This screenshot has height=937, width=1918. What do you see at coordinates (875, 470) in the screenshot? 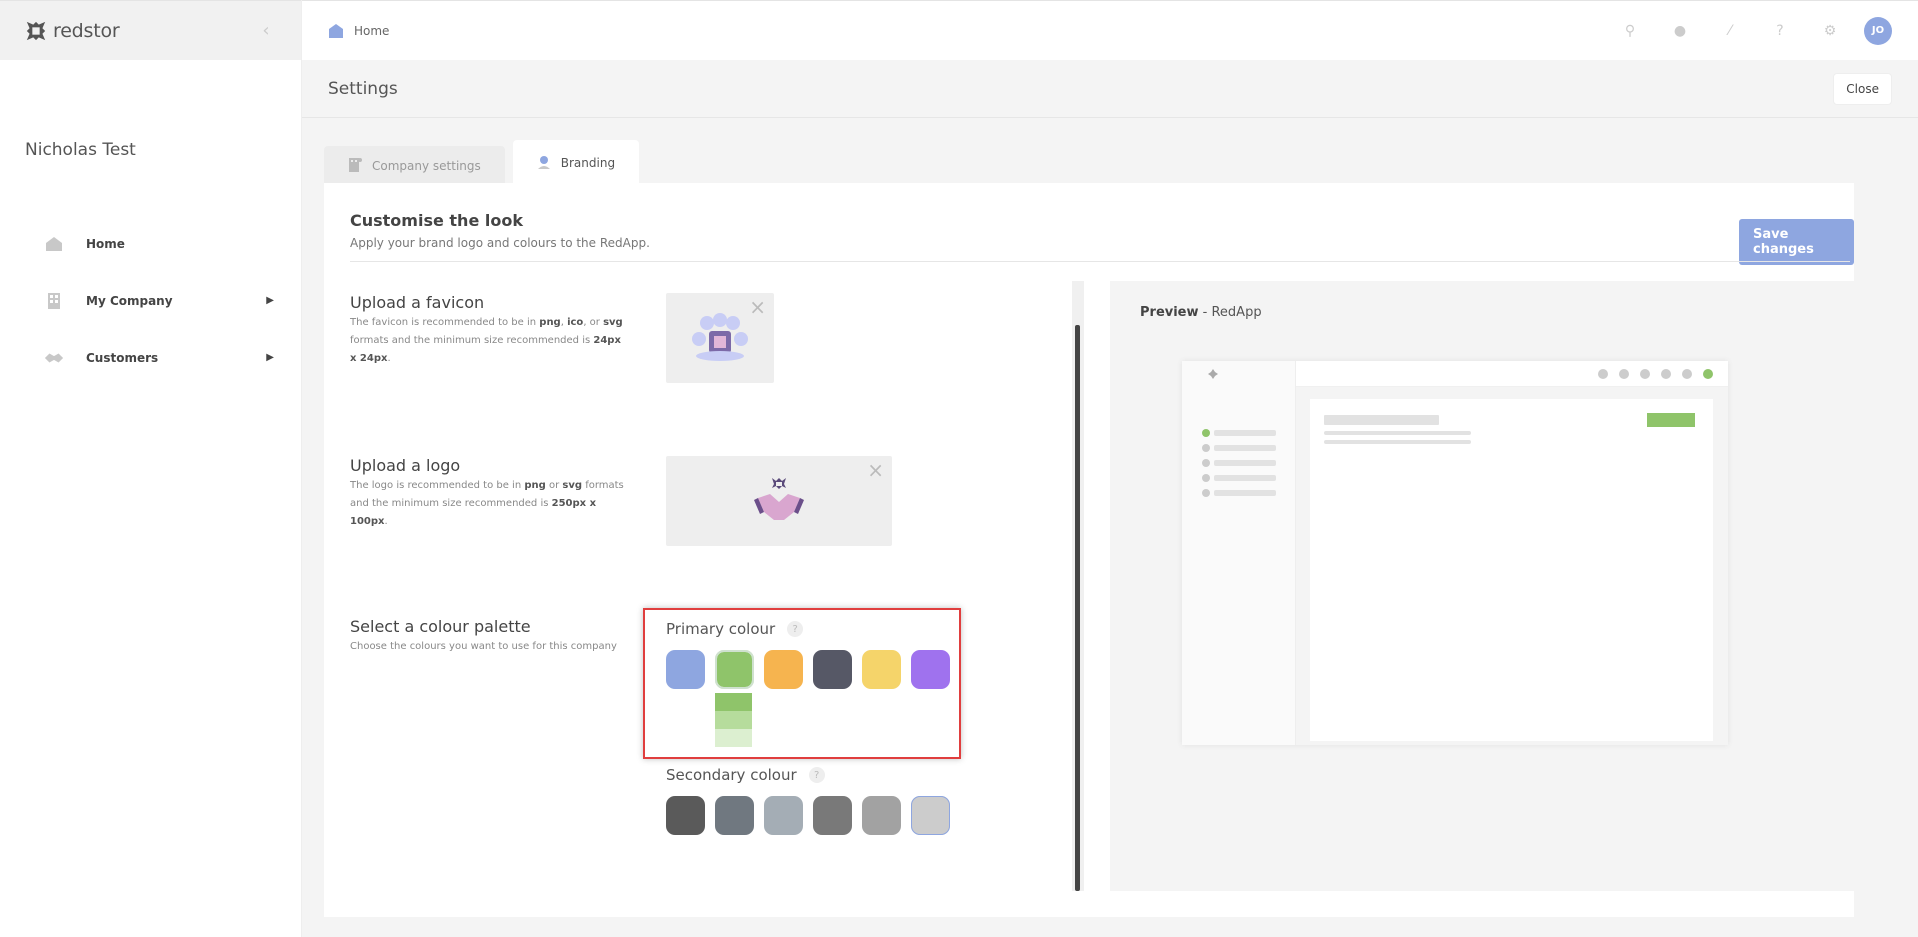
I see `remove-logo-icon: ×` at bounding box center [875, 470].